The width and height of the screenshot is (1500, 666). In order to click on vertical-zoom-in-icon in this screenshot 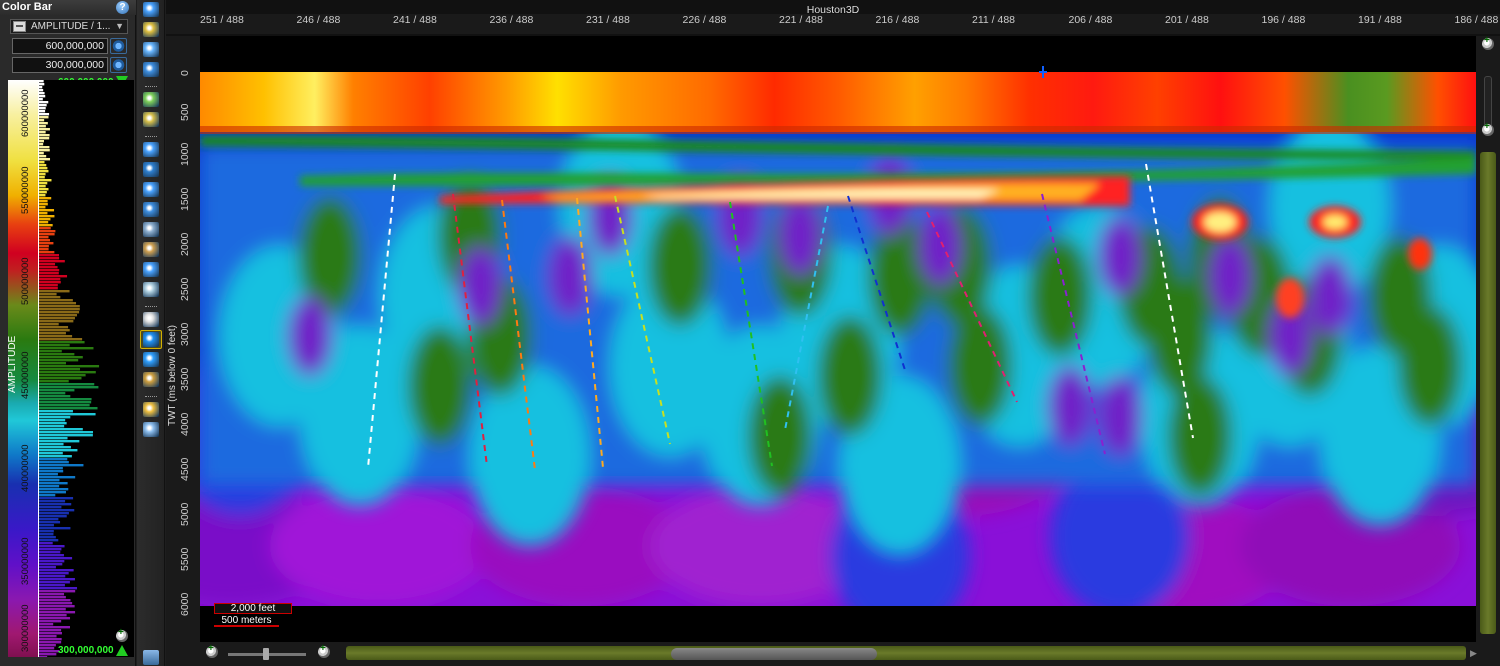, I will do `click(1488, 42)`.